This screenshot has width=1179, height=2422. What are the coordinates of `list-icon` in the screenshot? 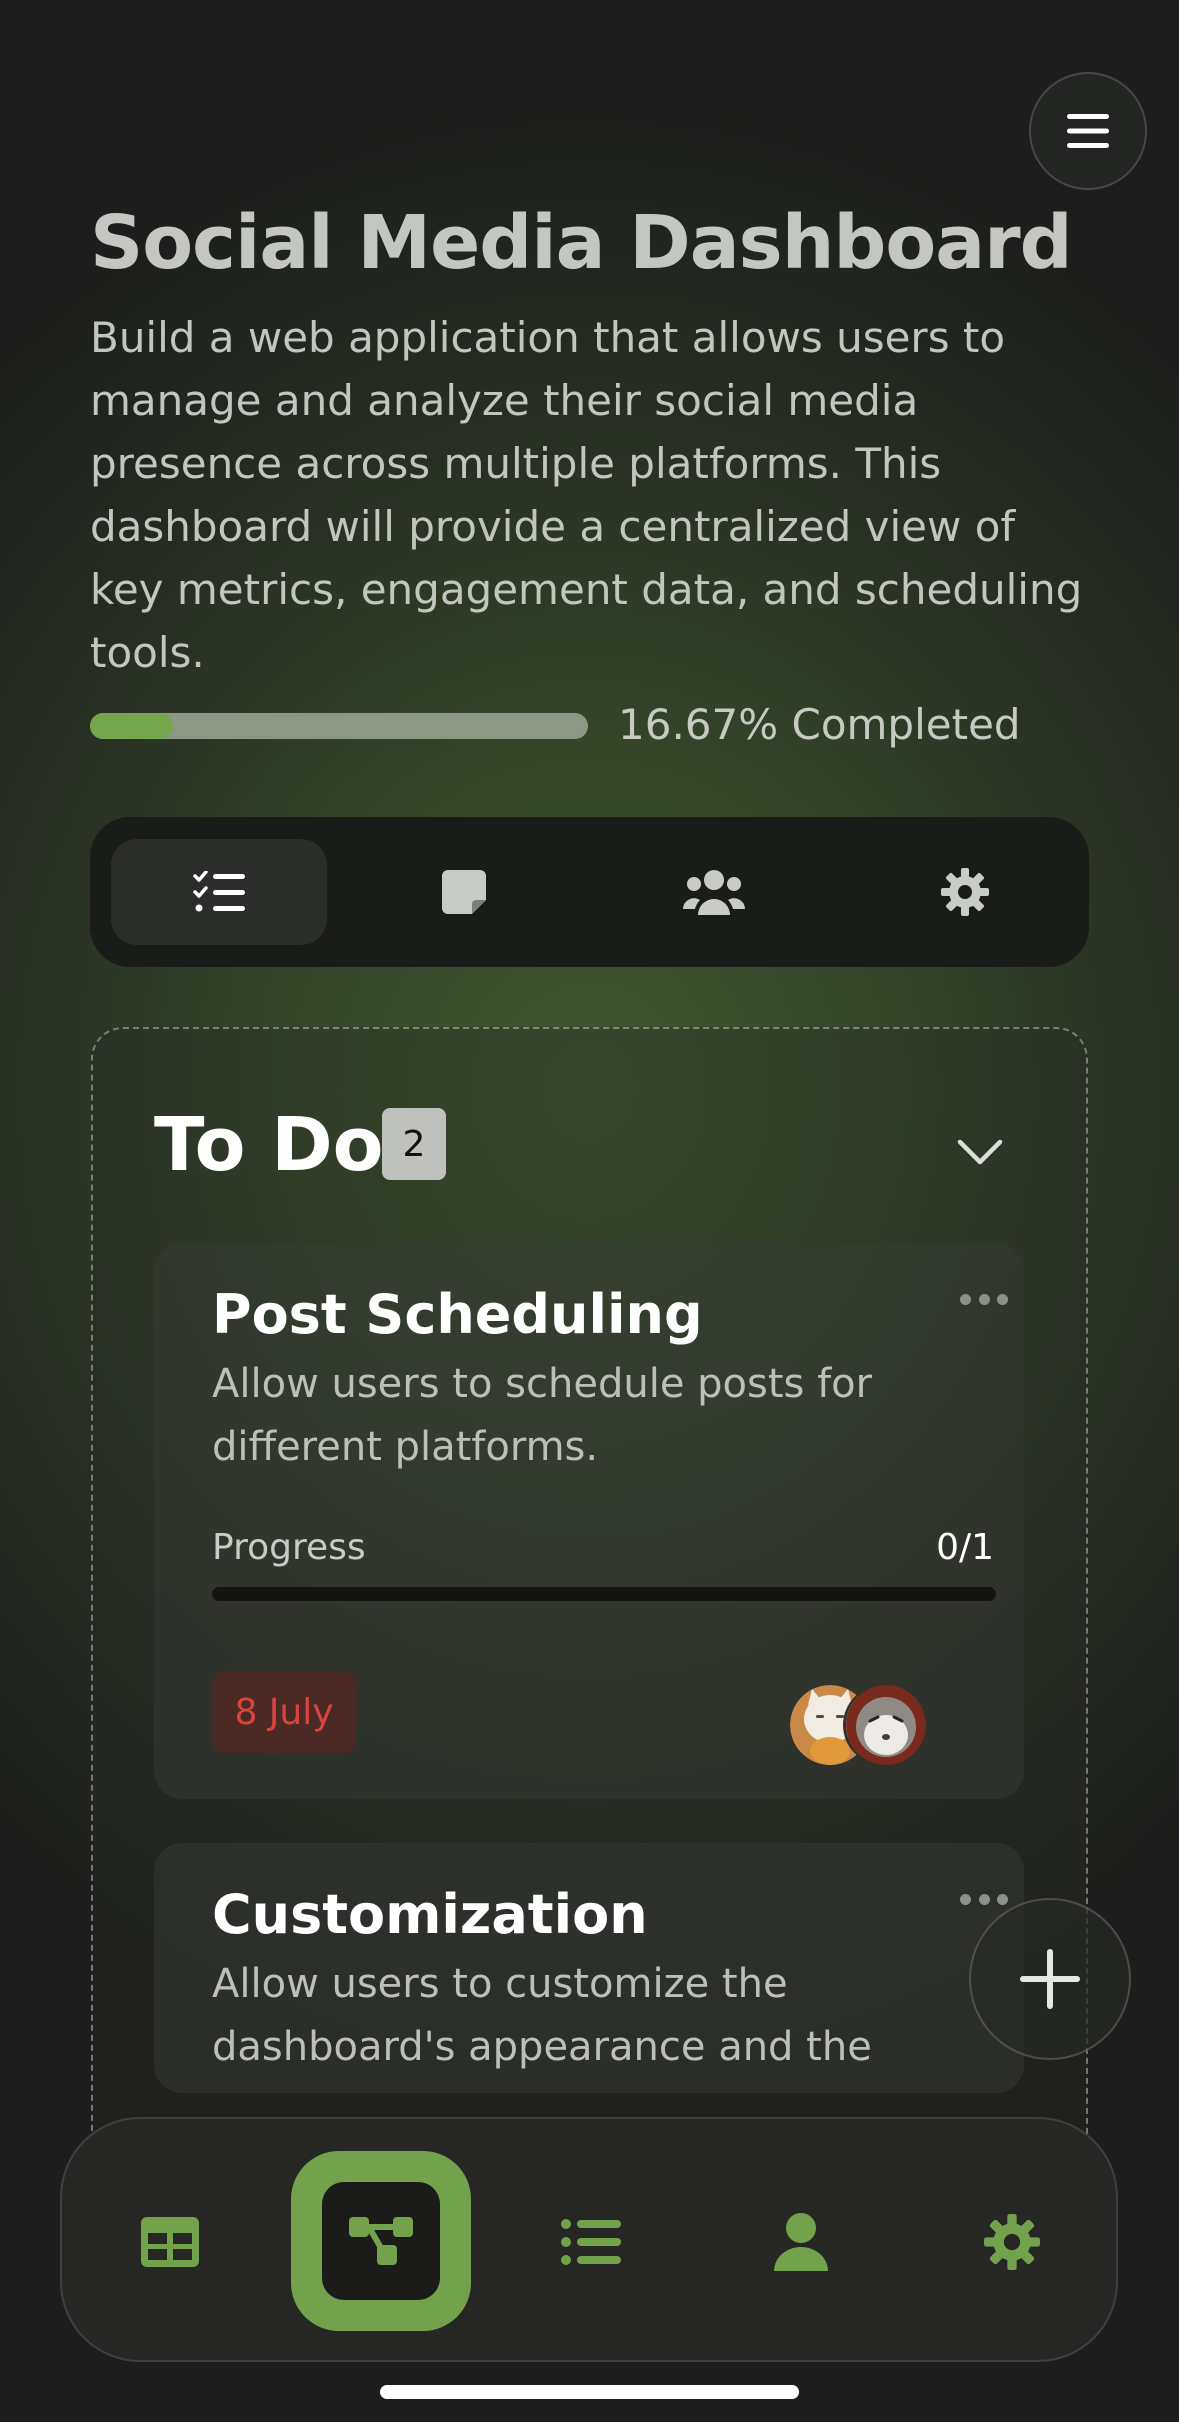 It's located at (591, 2241).